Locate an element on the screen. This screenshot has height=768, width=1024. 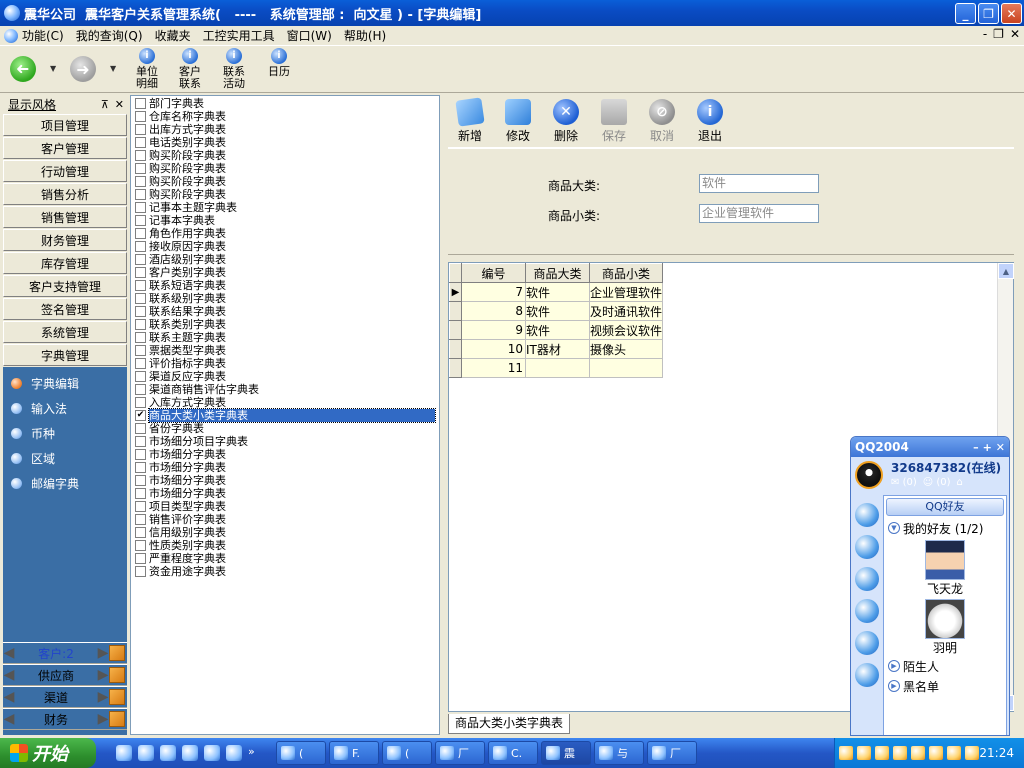
dictionary-list-item: 联系类别字典表 is located at coordinates (180, 324).